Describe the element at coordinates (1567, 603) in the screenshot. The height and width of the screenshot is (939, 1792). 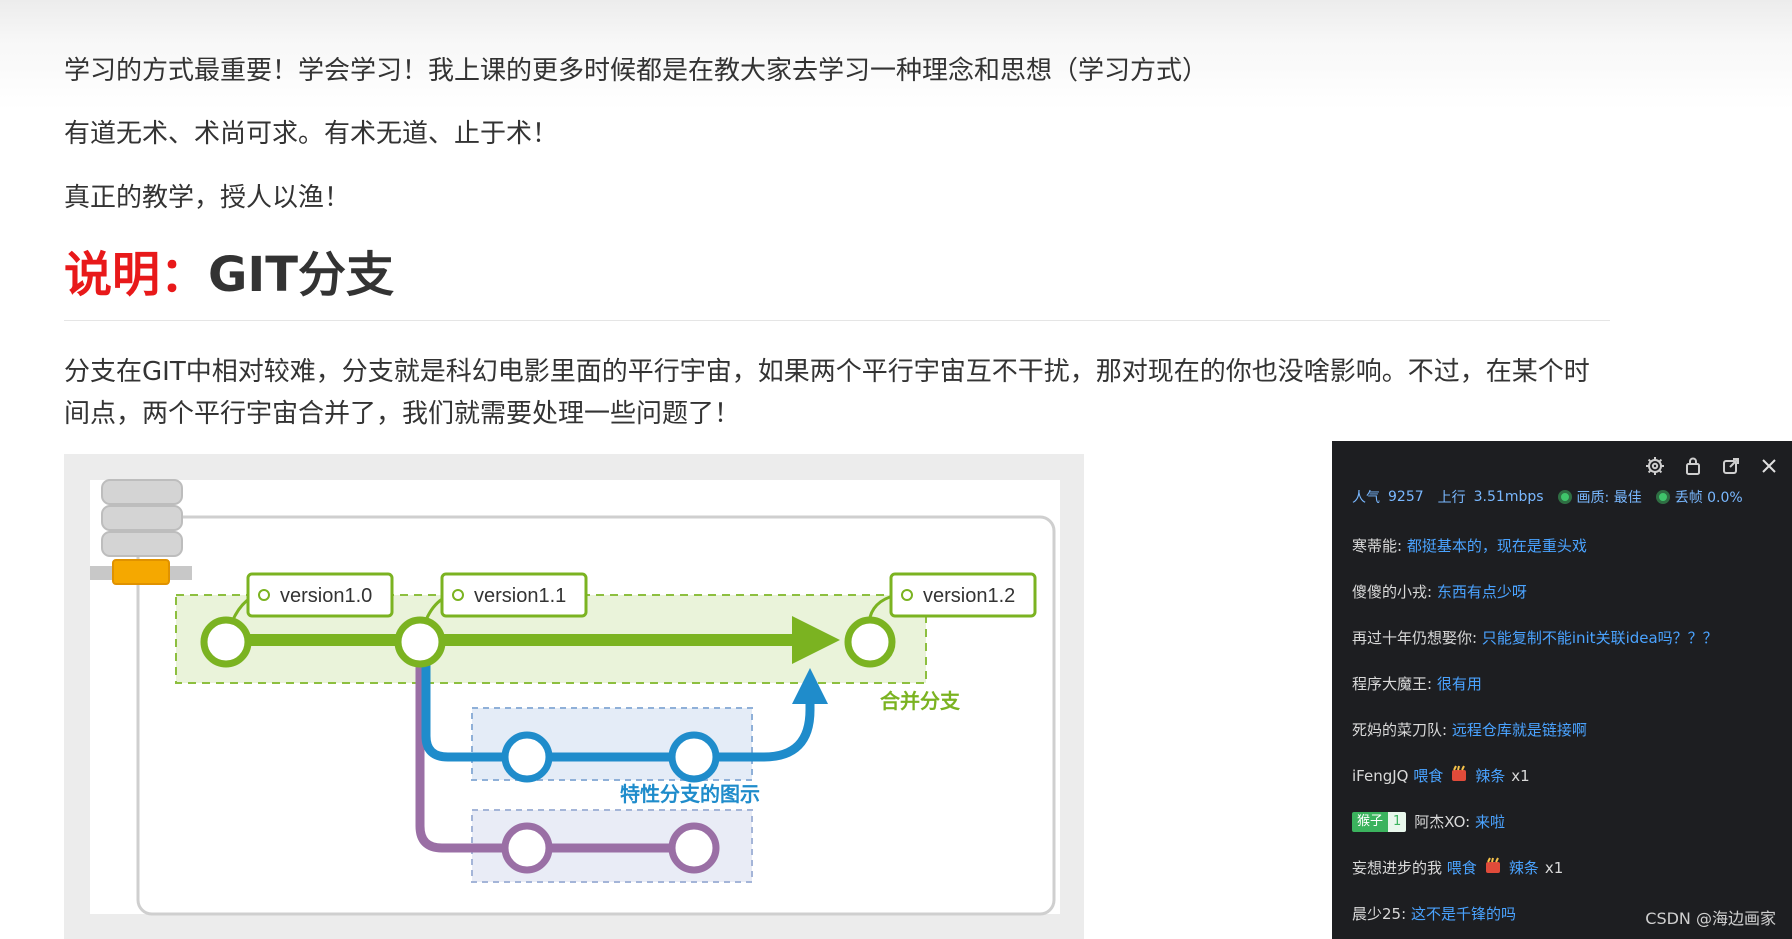
I see `chat-message: 傻傻的小戎: 东西有点少呀` at that location.